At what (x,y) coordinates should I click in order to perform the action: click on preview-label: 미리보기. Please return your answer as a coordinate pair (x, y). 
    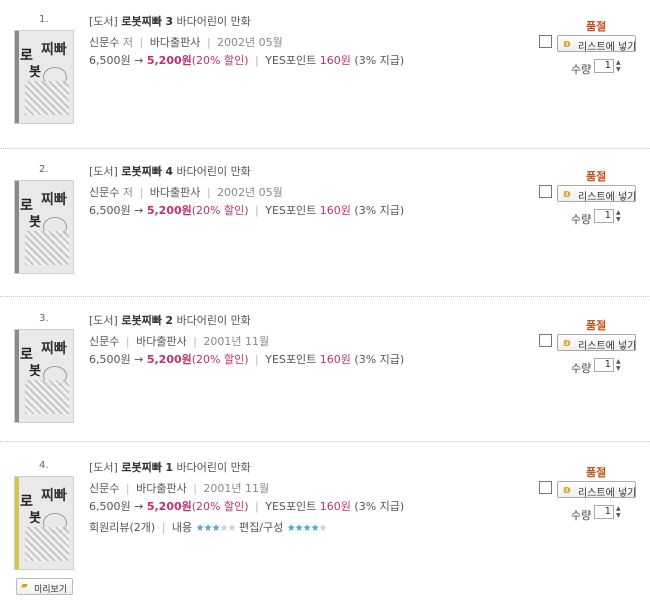
    Looking at the image, I should click on (51, 590).